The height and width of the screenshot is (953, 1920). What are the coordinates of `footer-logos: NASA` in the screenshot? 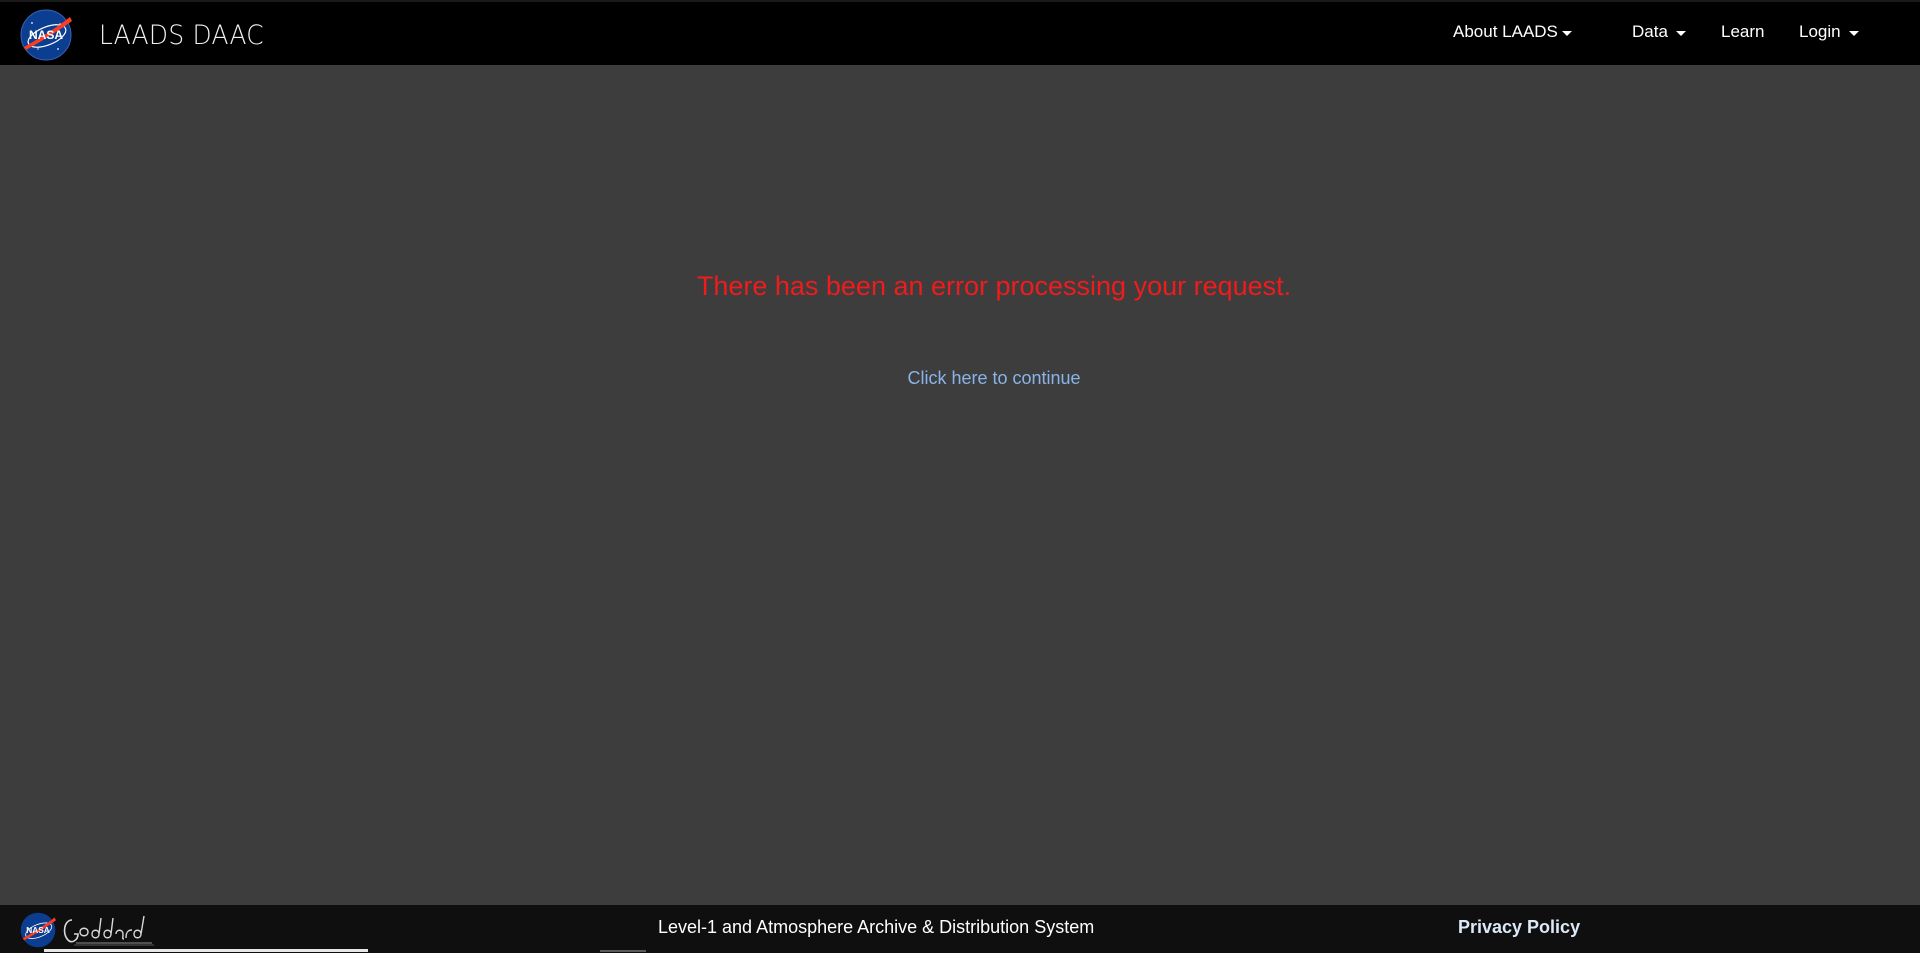 It's located at (89, 930).